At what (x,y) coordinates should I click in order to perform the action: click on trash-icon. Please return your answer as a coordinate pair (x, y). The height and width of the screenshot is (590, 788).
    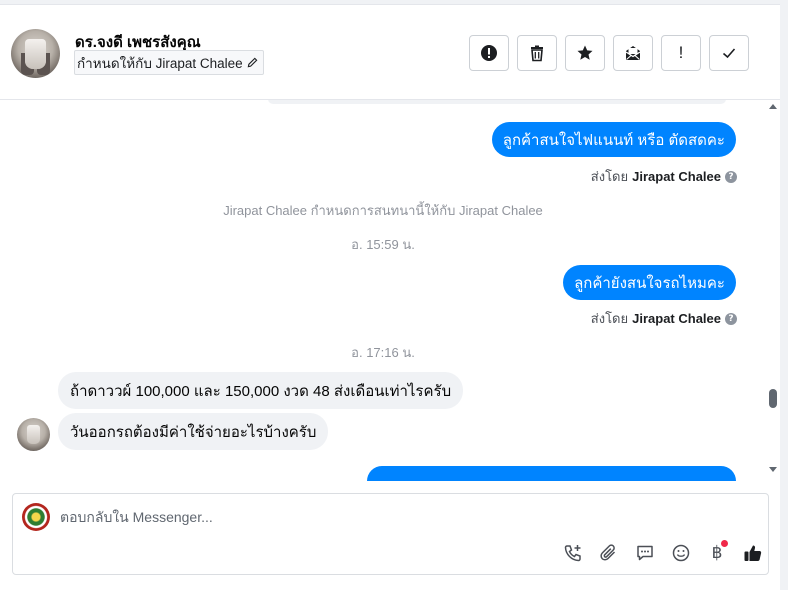
    Looking at the image, I should click on (537, 53).